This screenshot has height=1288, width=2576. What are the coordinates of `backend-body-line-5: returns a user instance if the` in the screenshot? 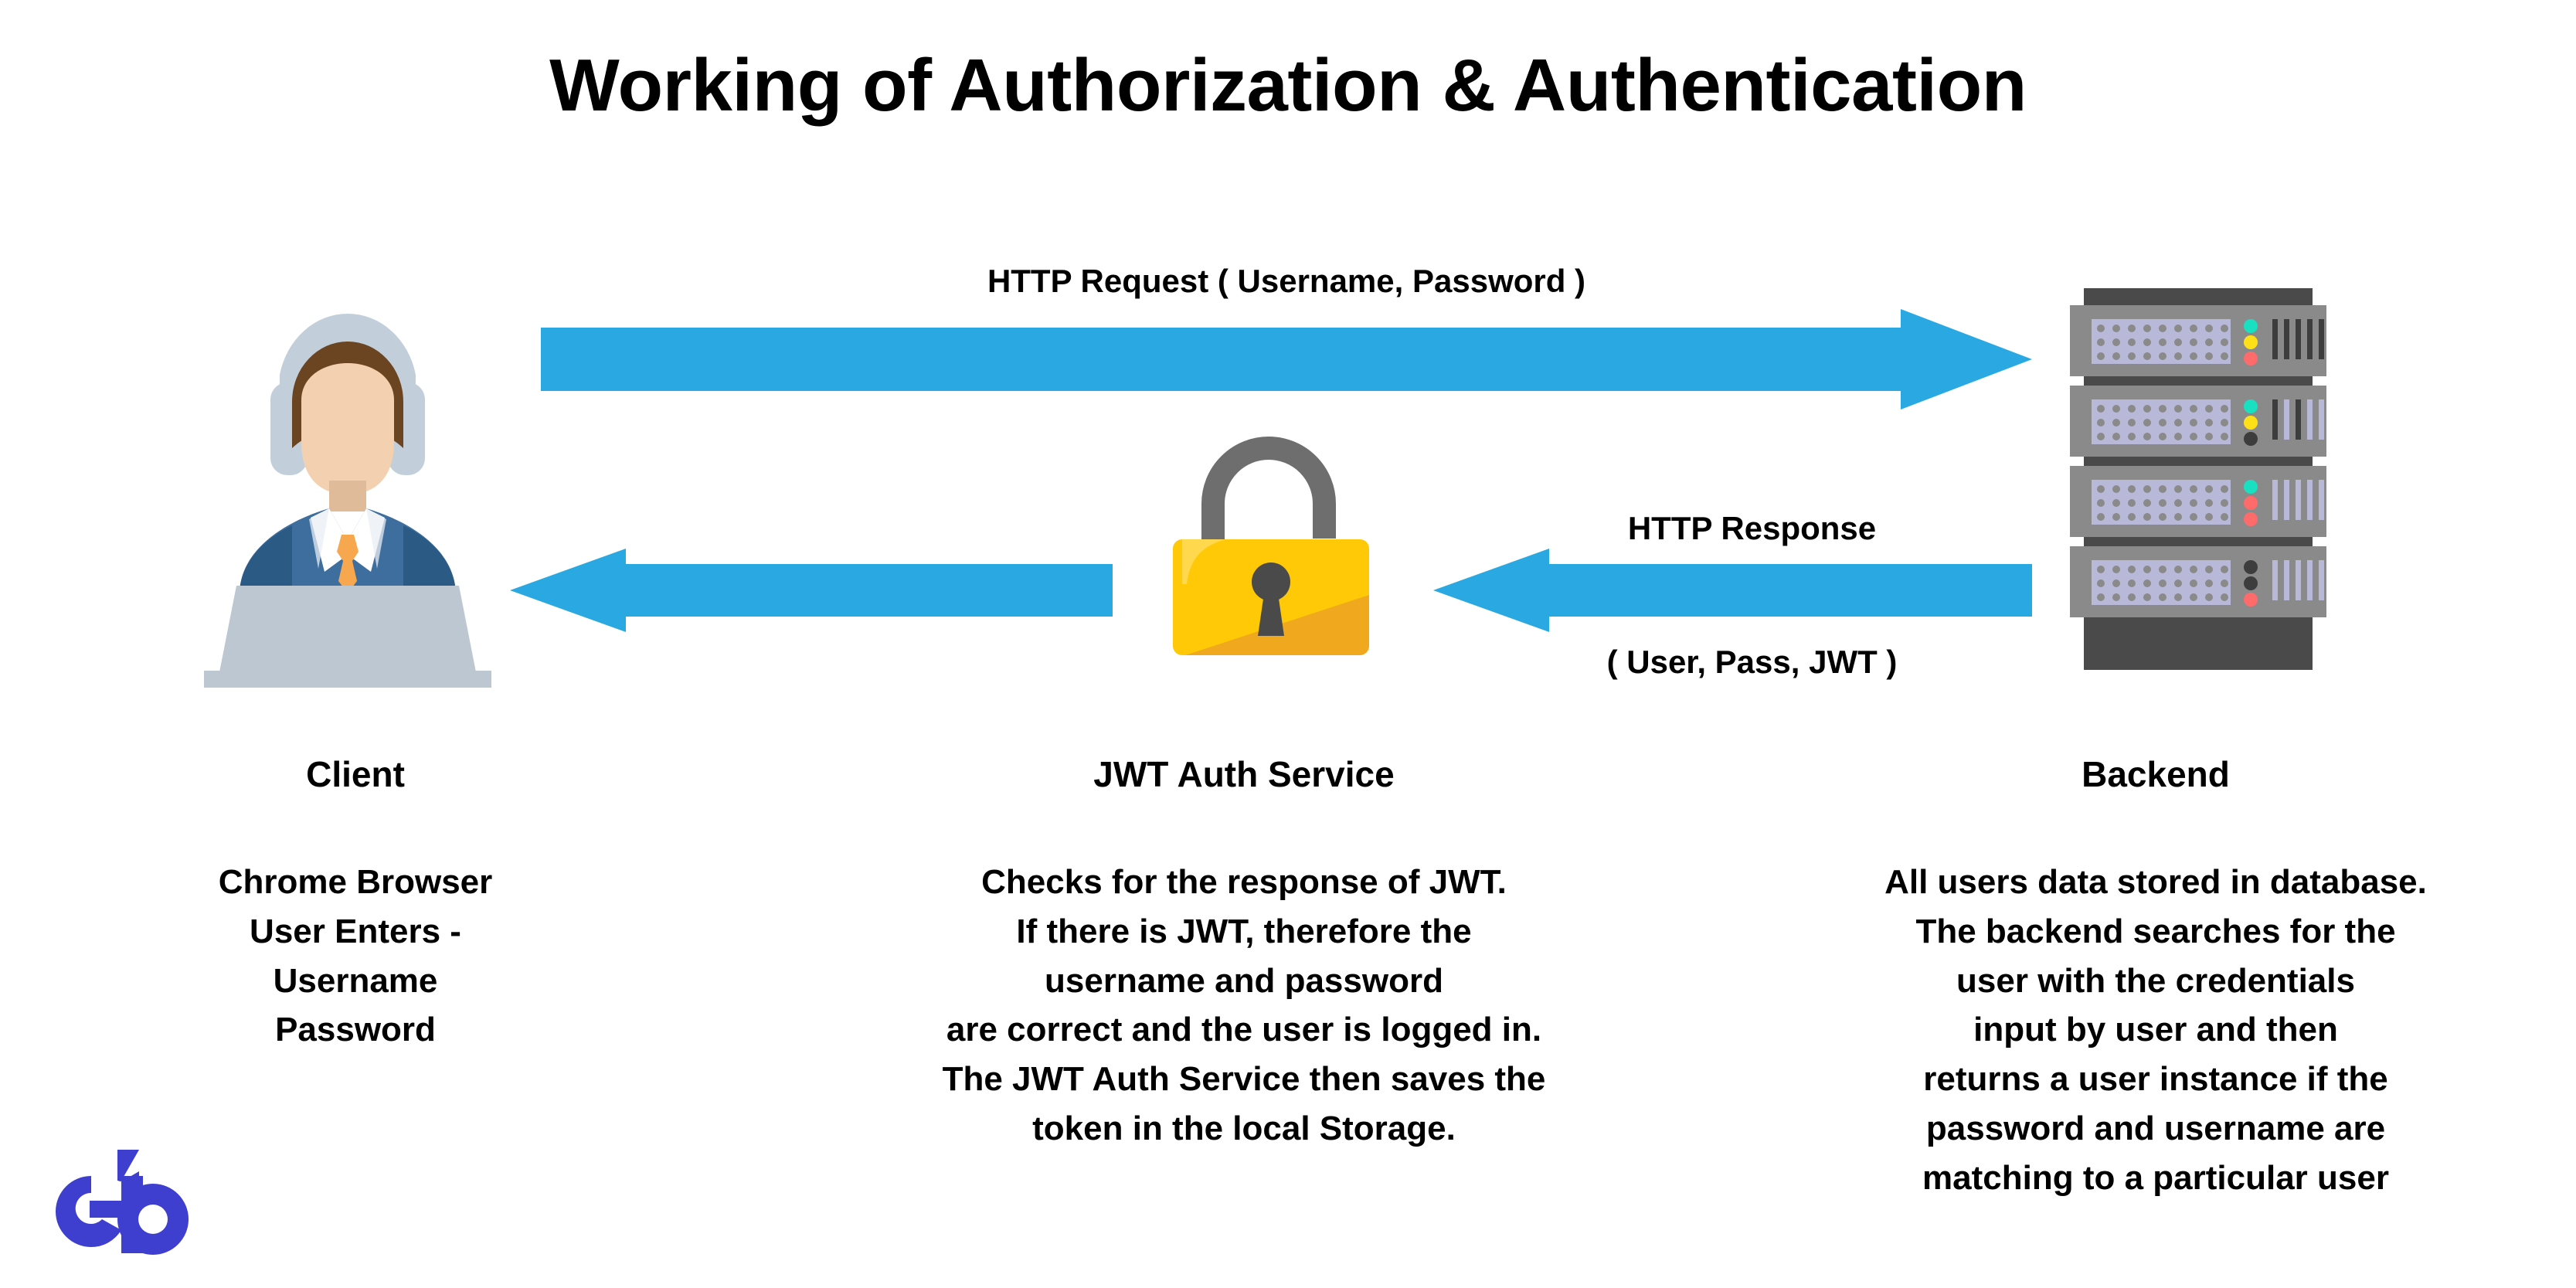 It's located at (2155, 1079).